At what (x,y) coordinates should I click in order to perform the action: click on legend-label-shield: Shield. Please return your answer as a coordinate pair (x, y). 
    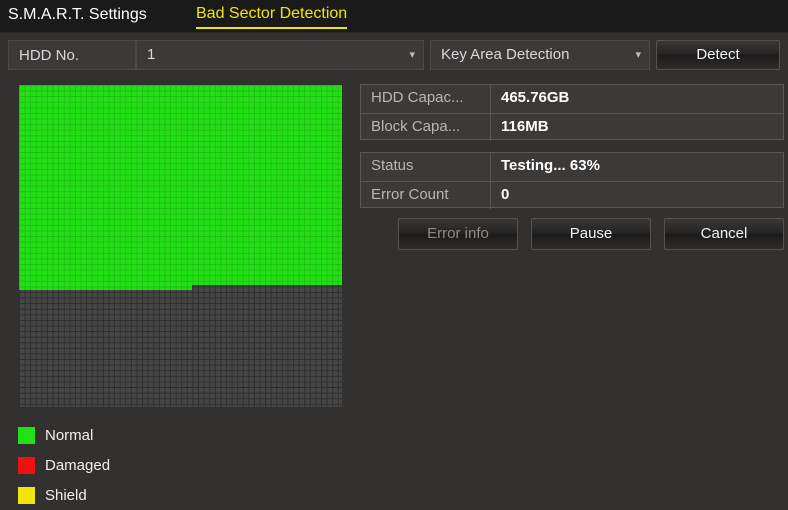
    Looking at the image, I should click on (66, 495).